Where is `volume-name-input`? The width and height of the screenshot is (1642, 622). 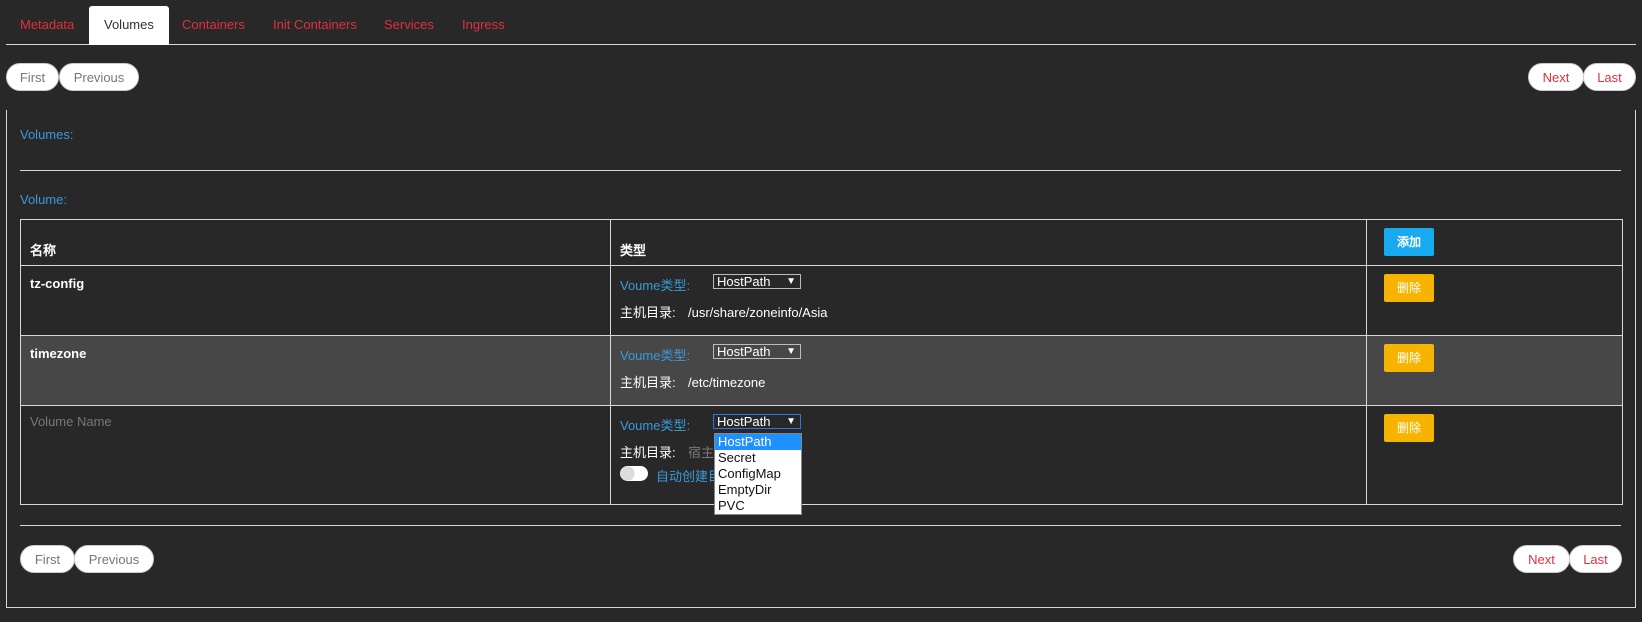 volume-name-input is located at coordinates (180, 421).